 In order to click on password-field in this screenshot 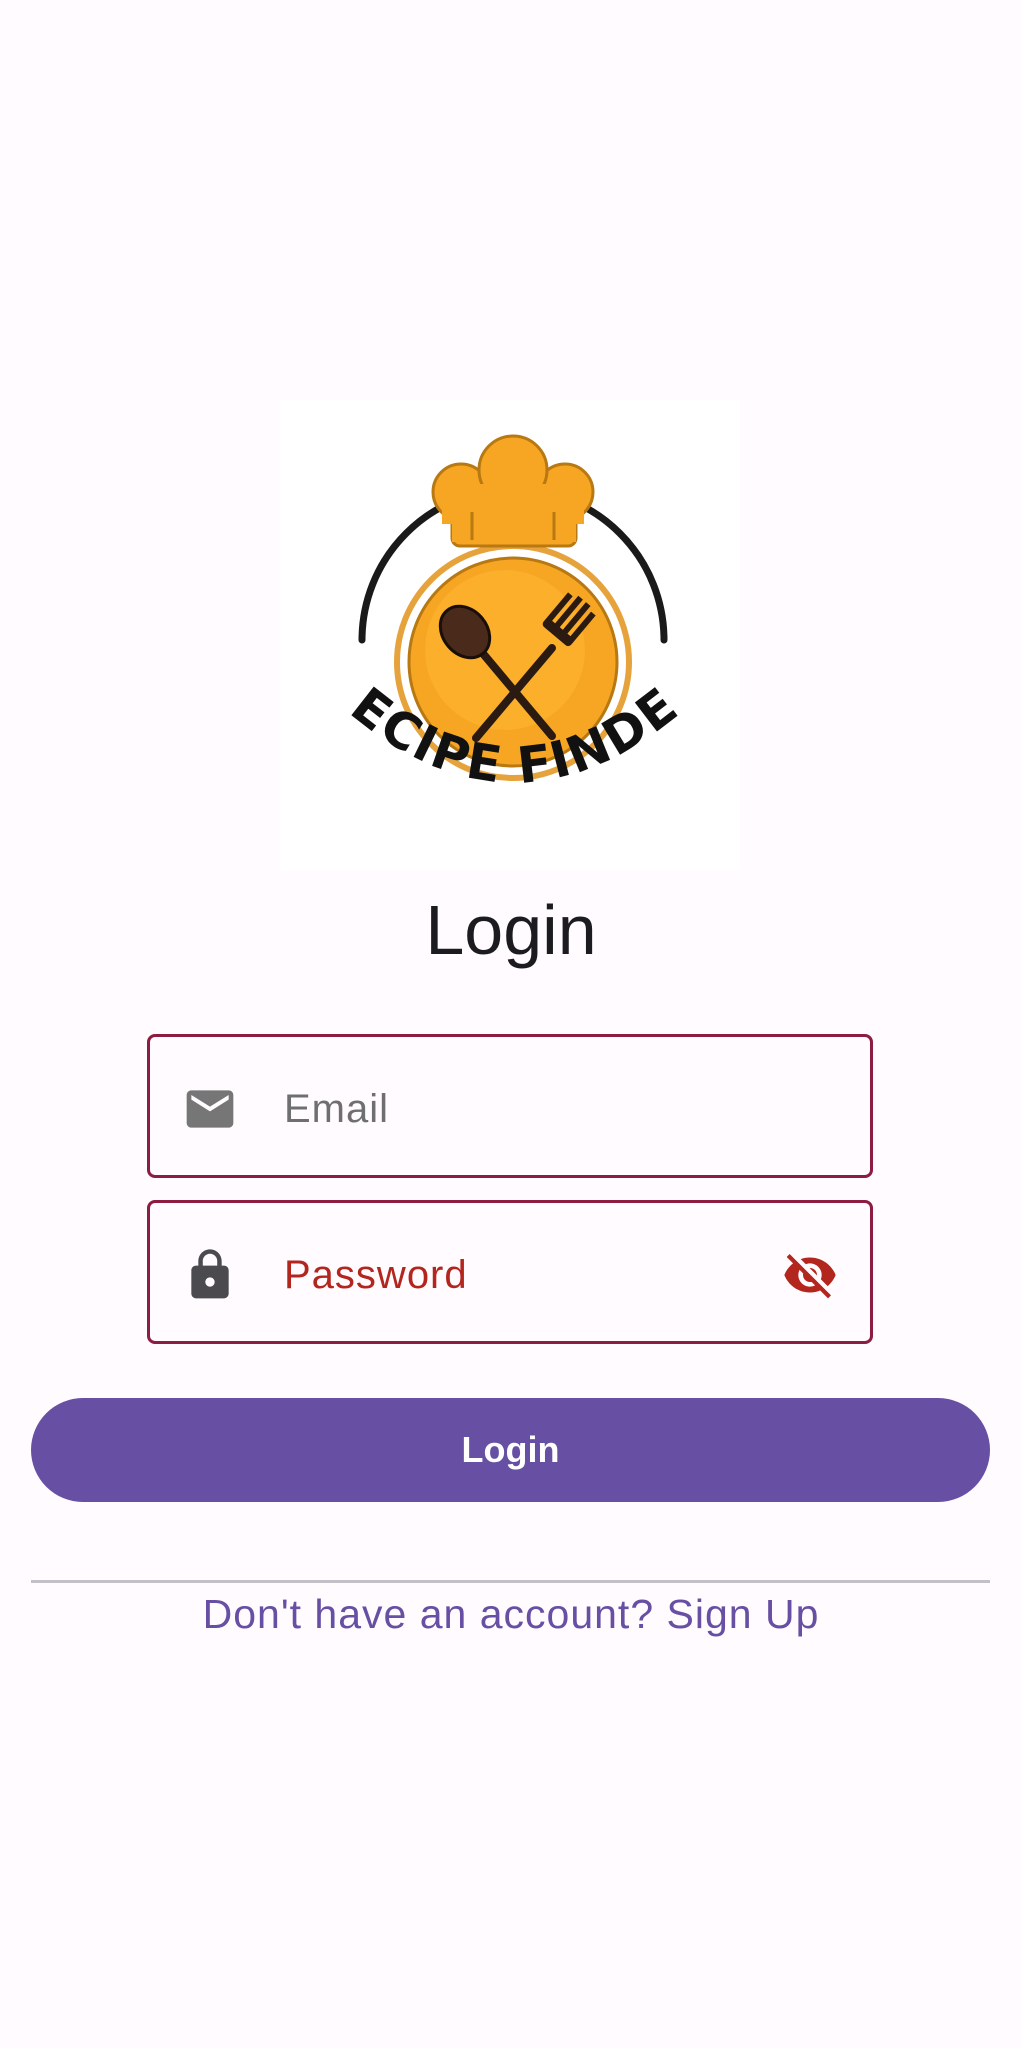, I will do `click(510, 1272)`.